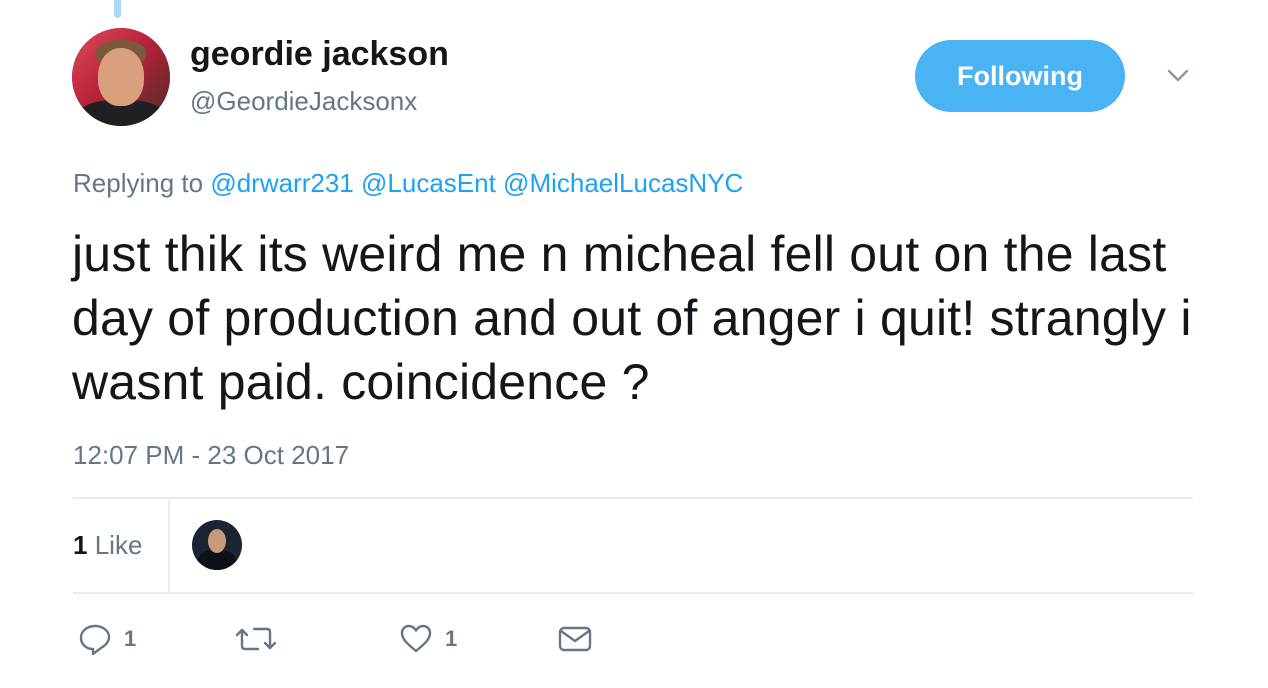 This screenshot has height=688, width=1268. Describe the element at coordinates (319, 54) in the screenshot. I see `author-display-name: geordie jackson` at that location.